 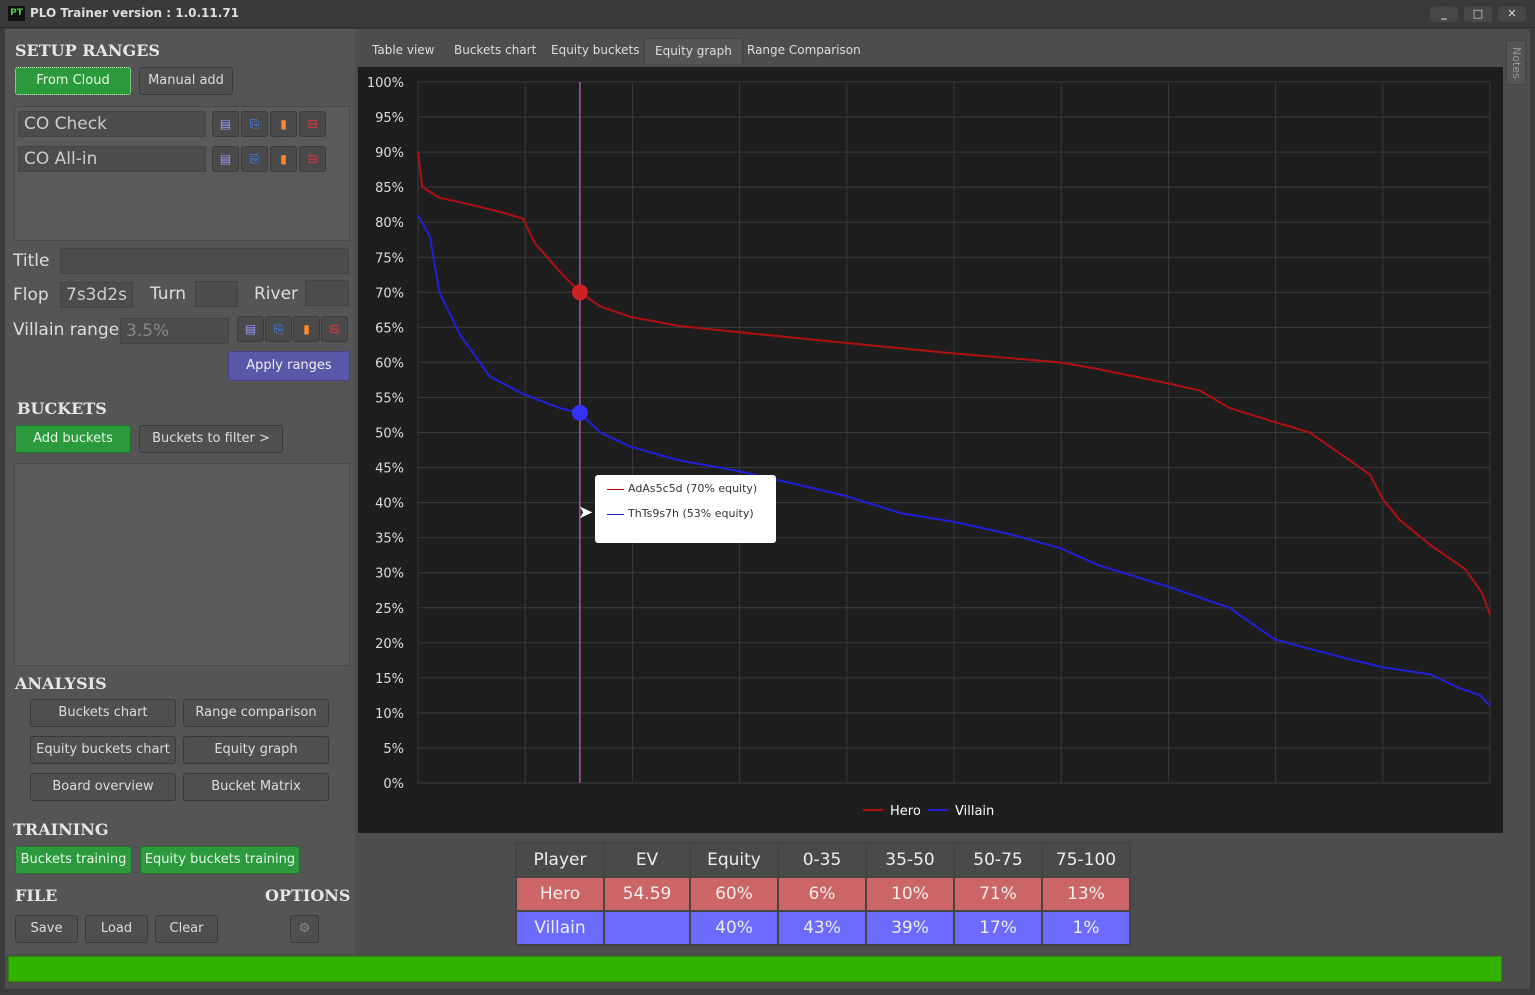 I want to click on hero-highlight-point, so click(x=579, y=292).